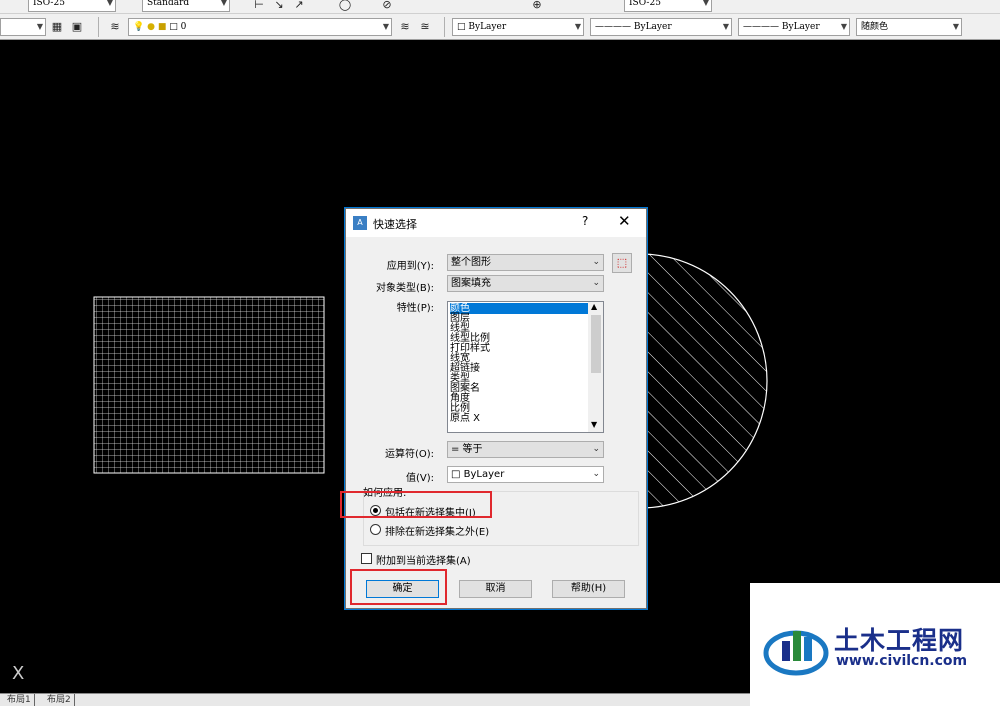 The image size is (1000, 706). What do you see at coordinates (409, 454) in the screenshot?
I see `operator-label: 运算符(O):` at bounding box center [409, 454].